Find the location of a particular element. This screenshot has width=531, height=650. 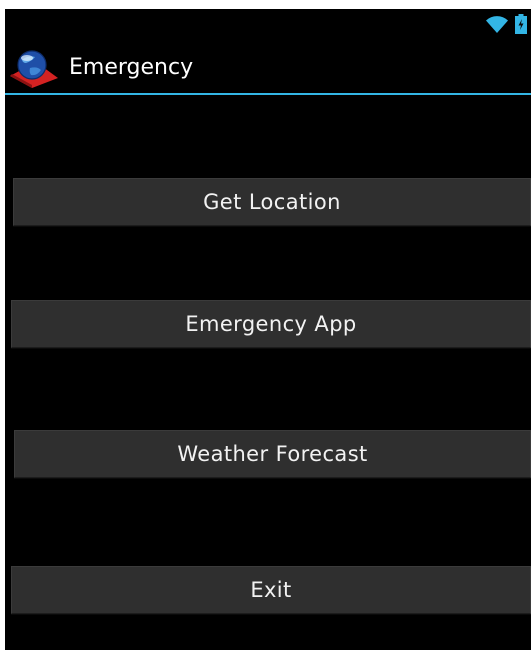

wifi-icon is located at coordinates (497, 24).